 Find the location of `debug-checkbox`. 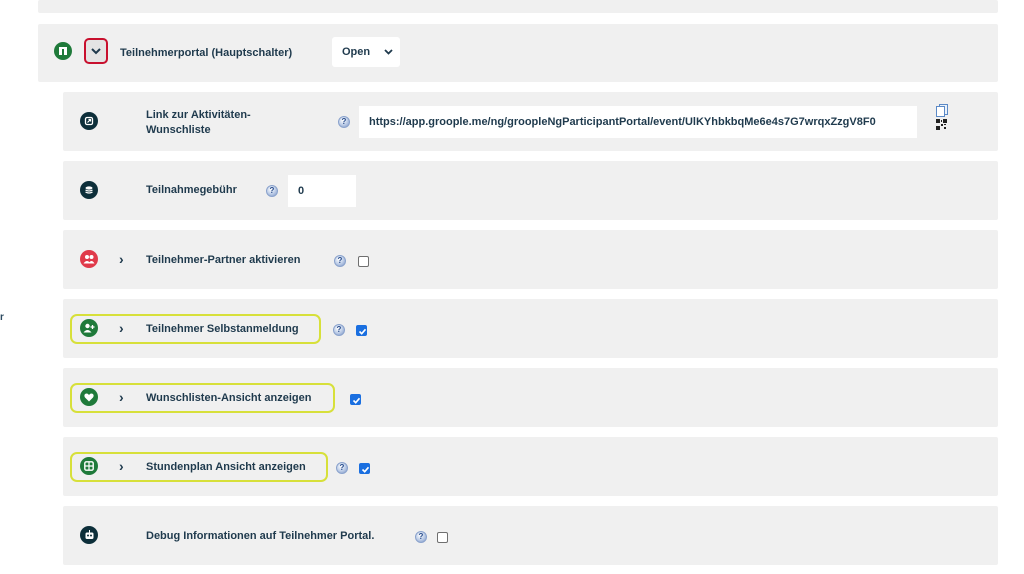

debug-checkbox is located at coordinates (442, 537).